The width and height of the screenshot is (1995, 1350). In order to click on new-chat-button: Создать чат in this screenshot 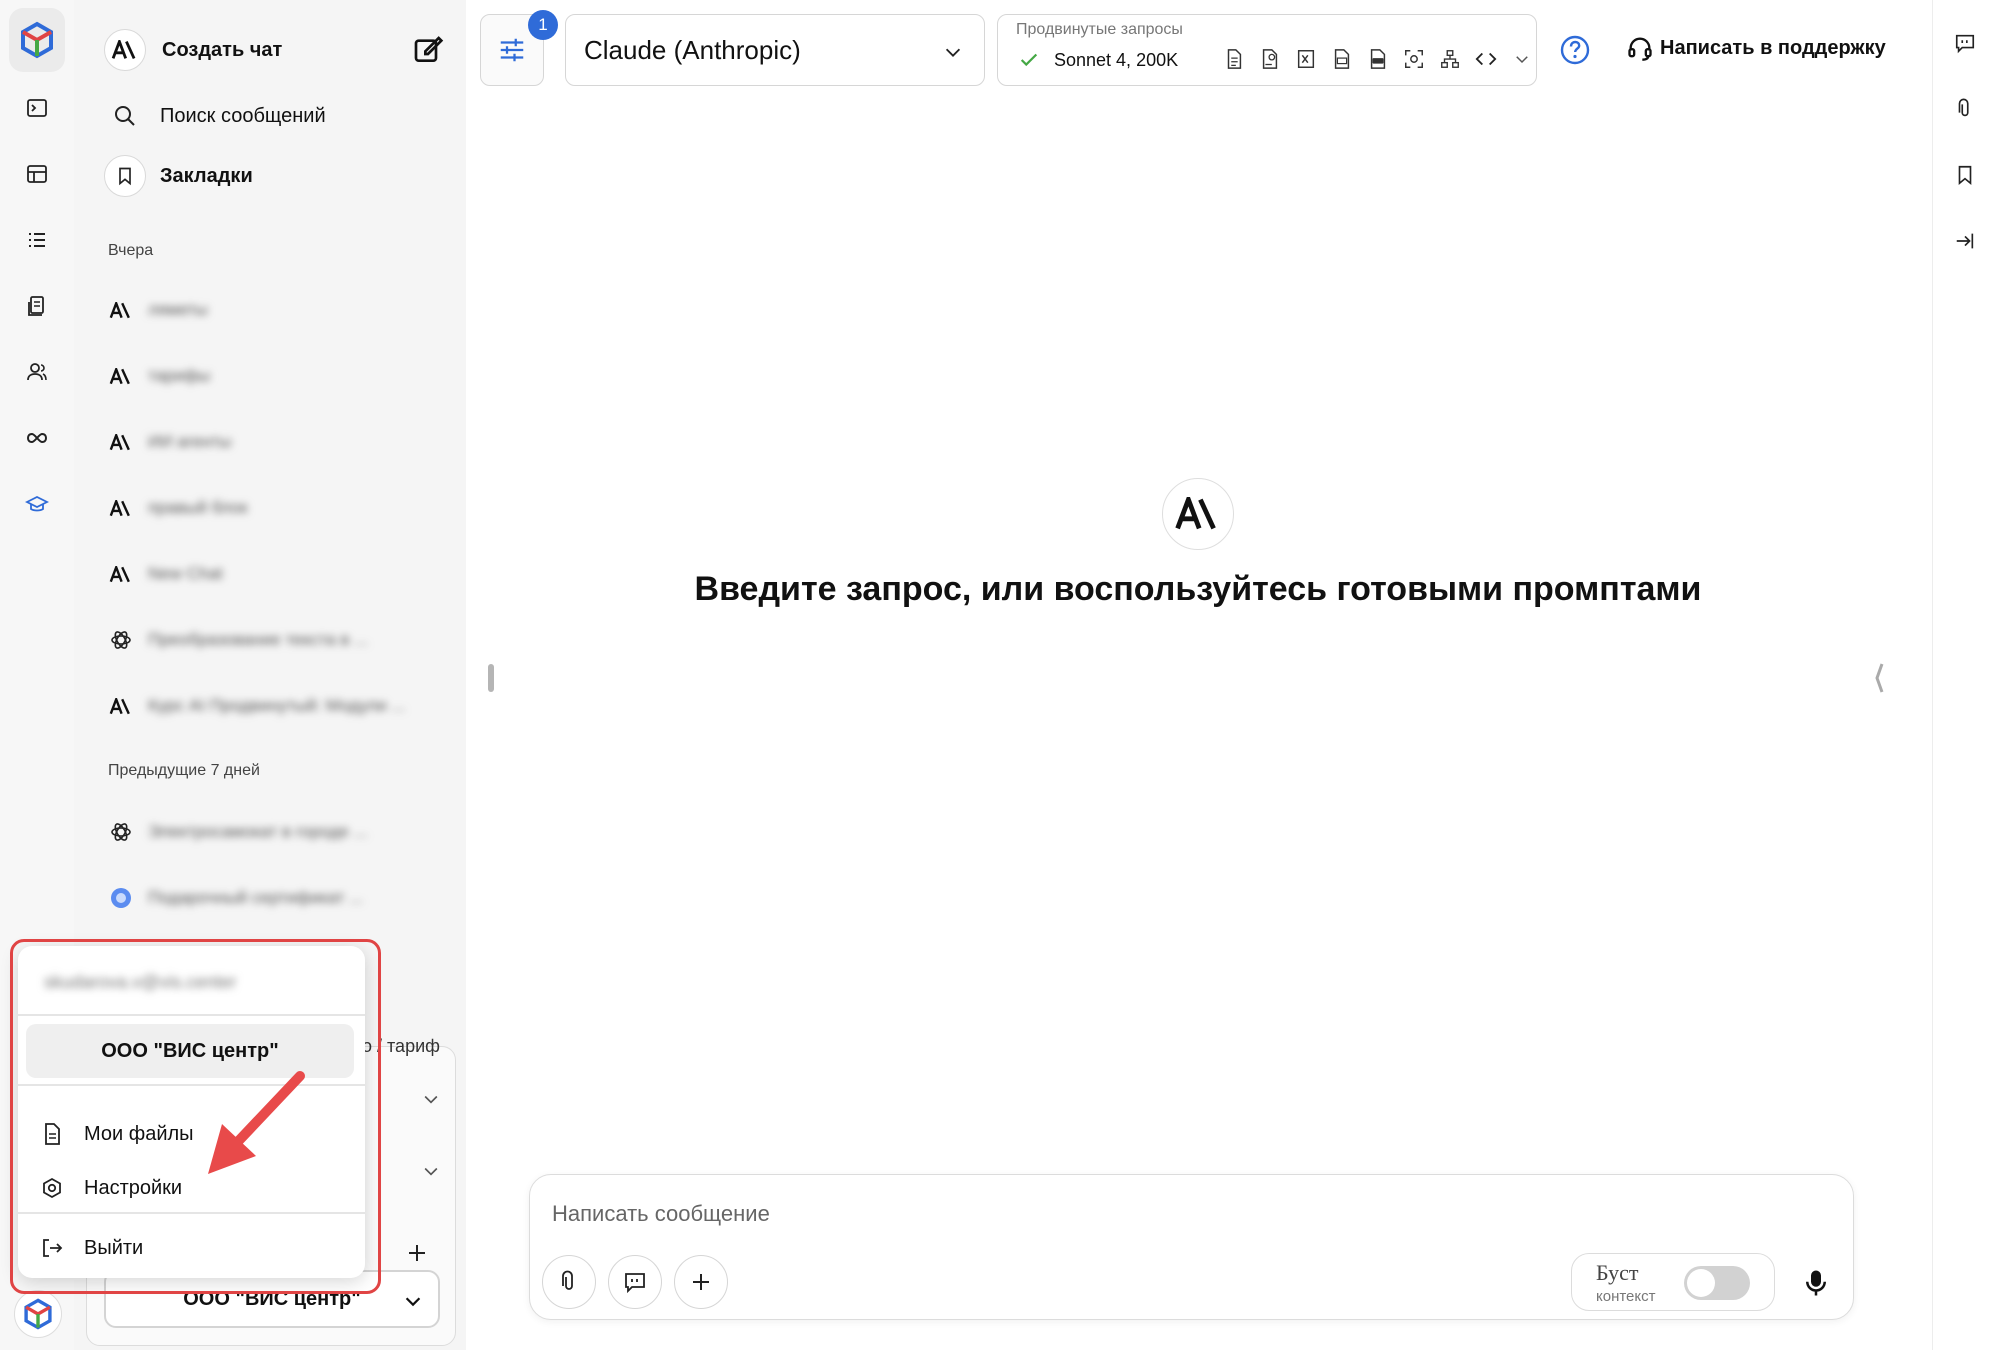, I will do `click(274, 50)`.